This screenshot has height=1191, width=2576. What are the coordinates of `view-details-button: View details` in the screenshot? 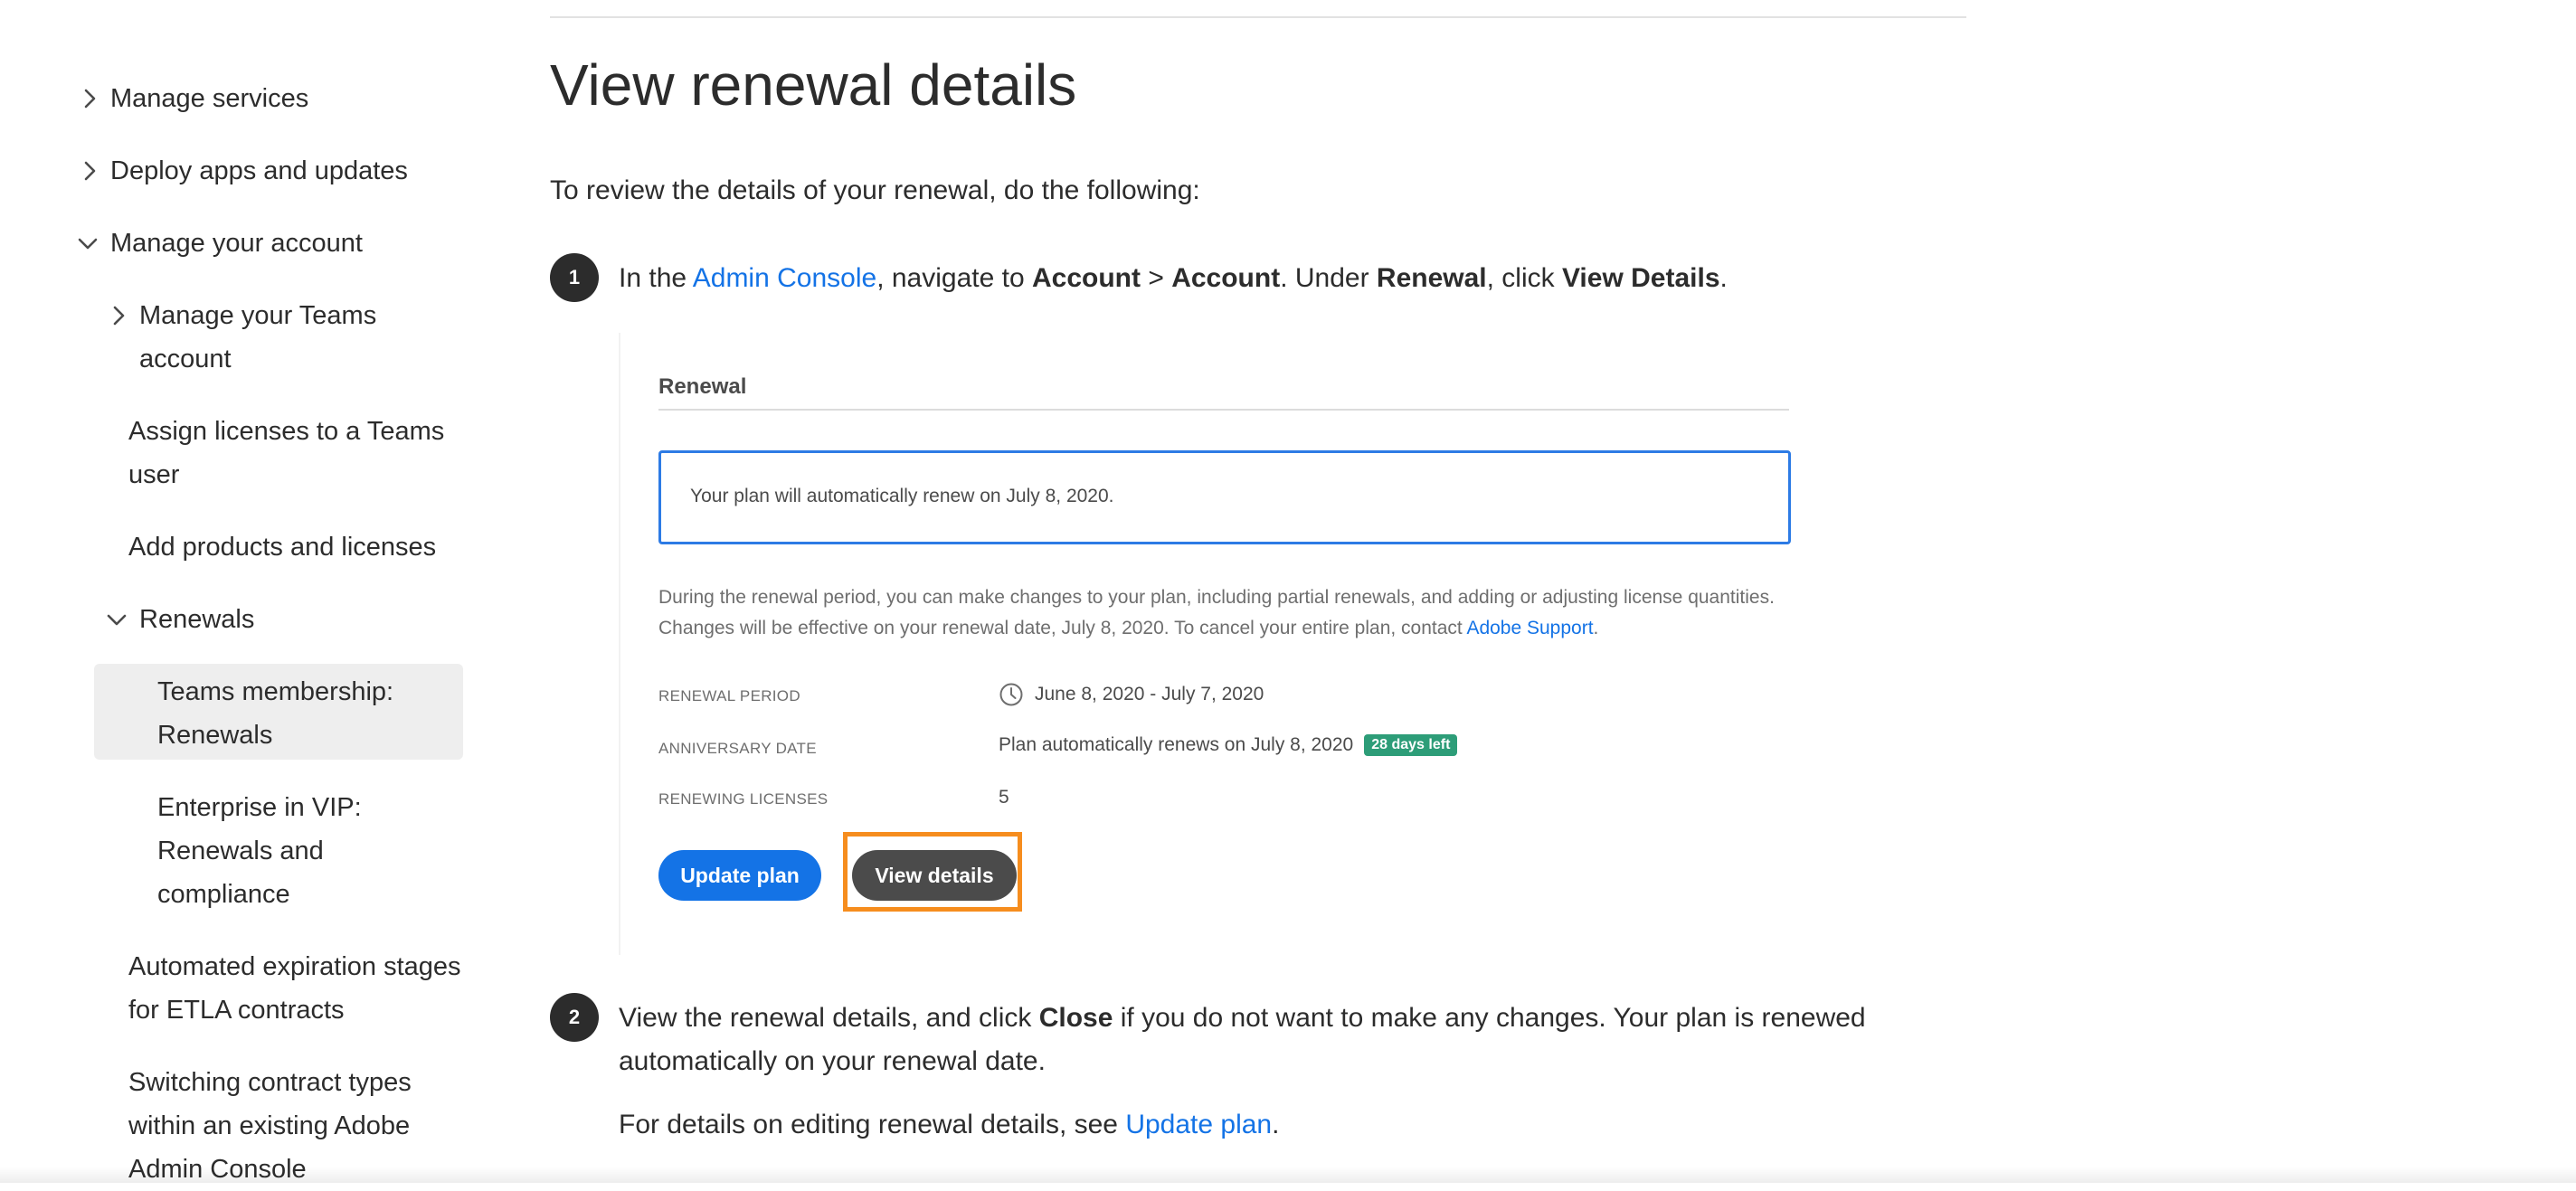 It's located at (934, 875).